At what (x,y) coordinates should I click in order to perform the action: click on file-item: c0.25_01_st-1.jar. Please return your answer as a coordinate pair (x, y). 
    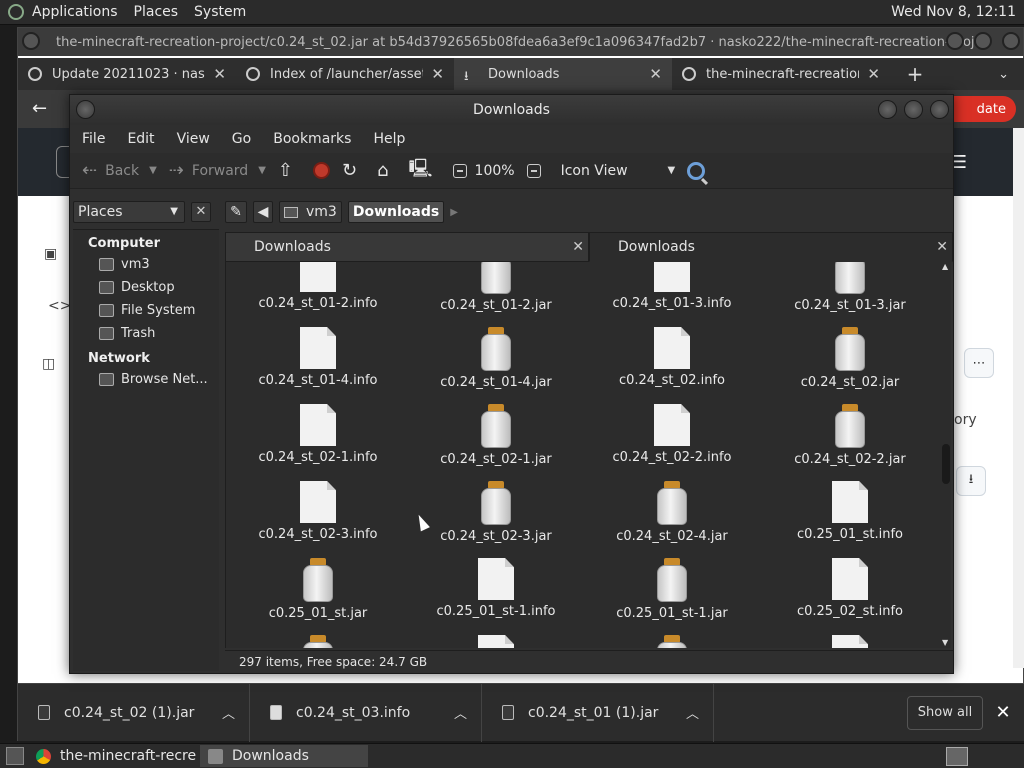
    Looking at the image, I should click on (672, 589).